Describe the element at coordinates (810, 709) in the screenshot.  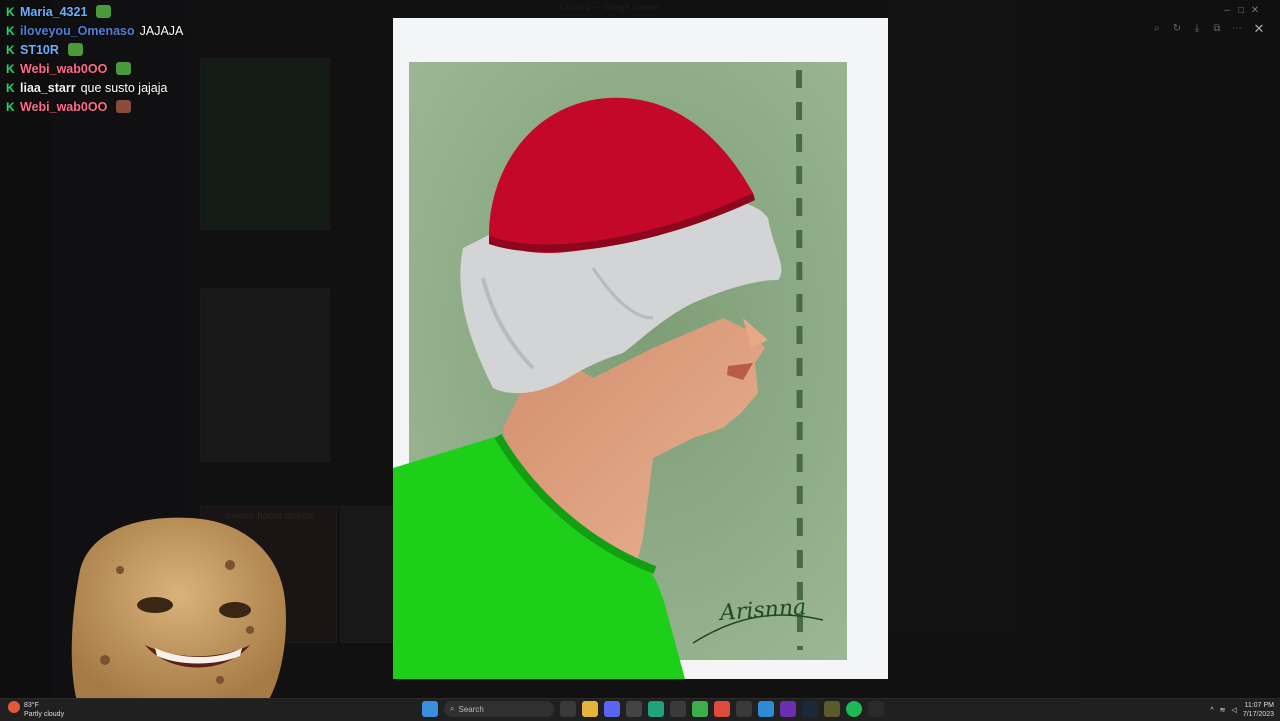
I see `steam-icon` at that location.